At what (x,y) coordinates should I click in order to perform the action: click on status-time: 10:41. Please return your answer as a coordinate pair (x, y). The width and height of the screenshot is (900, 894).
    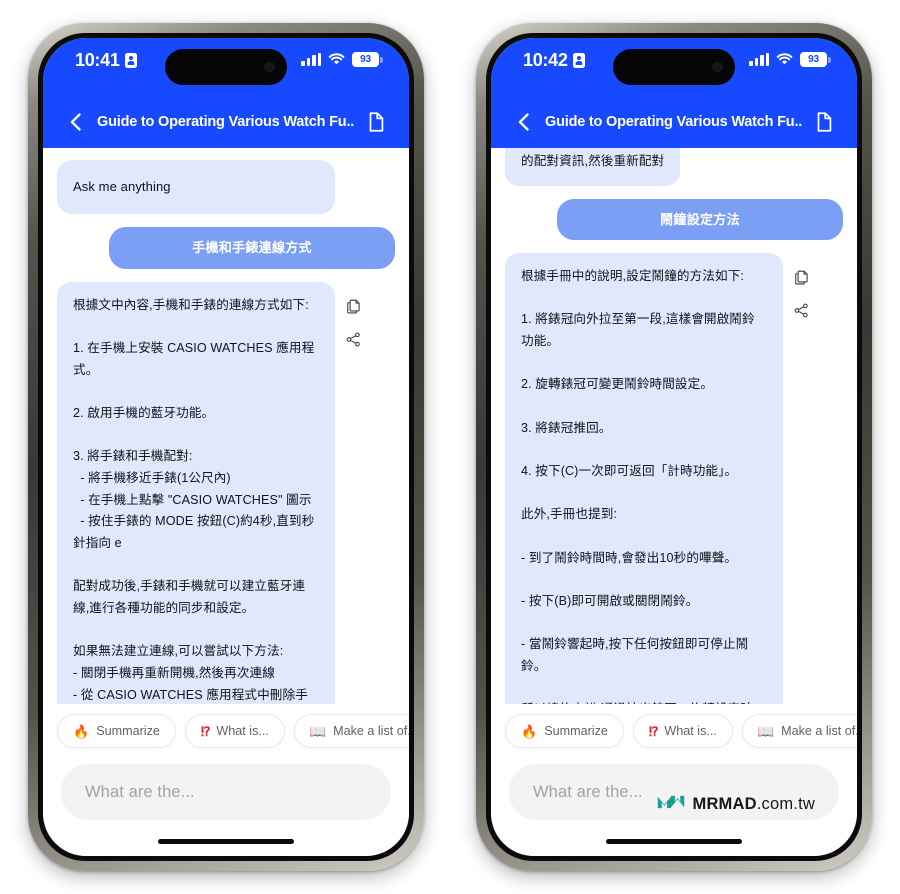
    Looking at the image, I should click on (97, 60).